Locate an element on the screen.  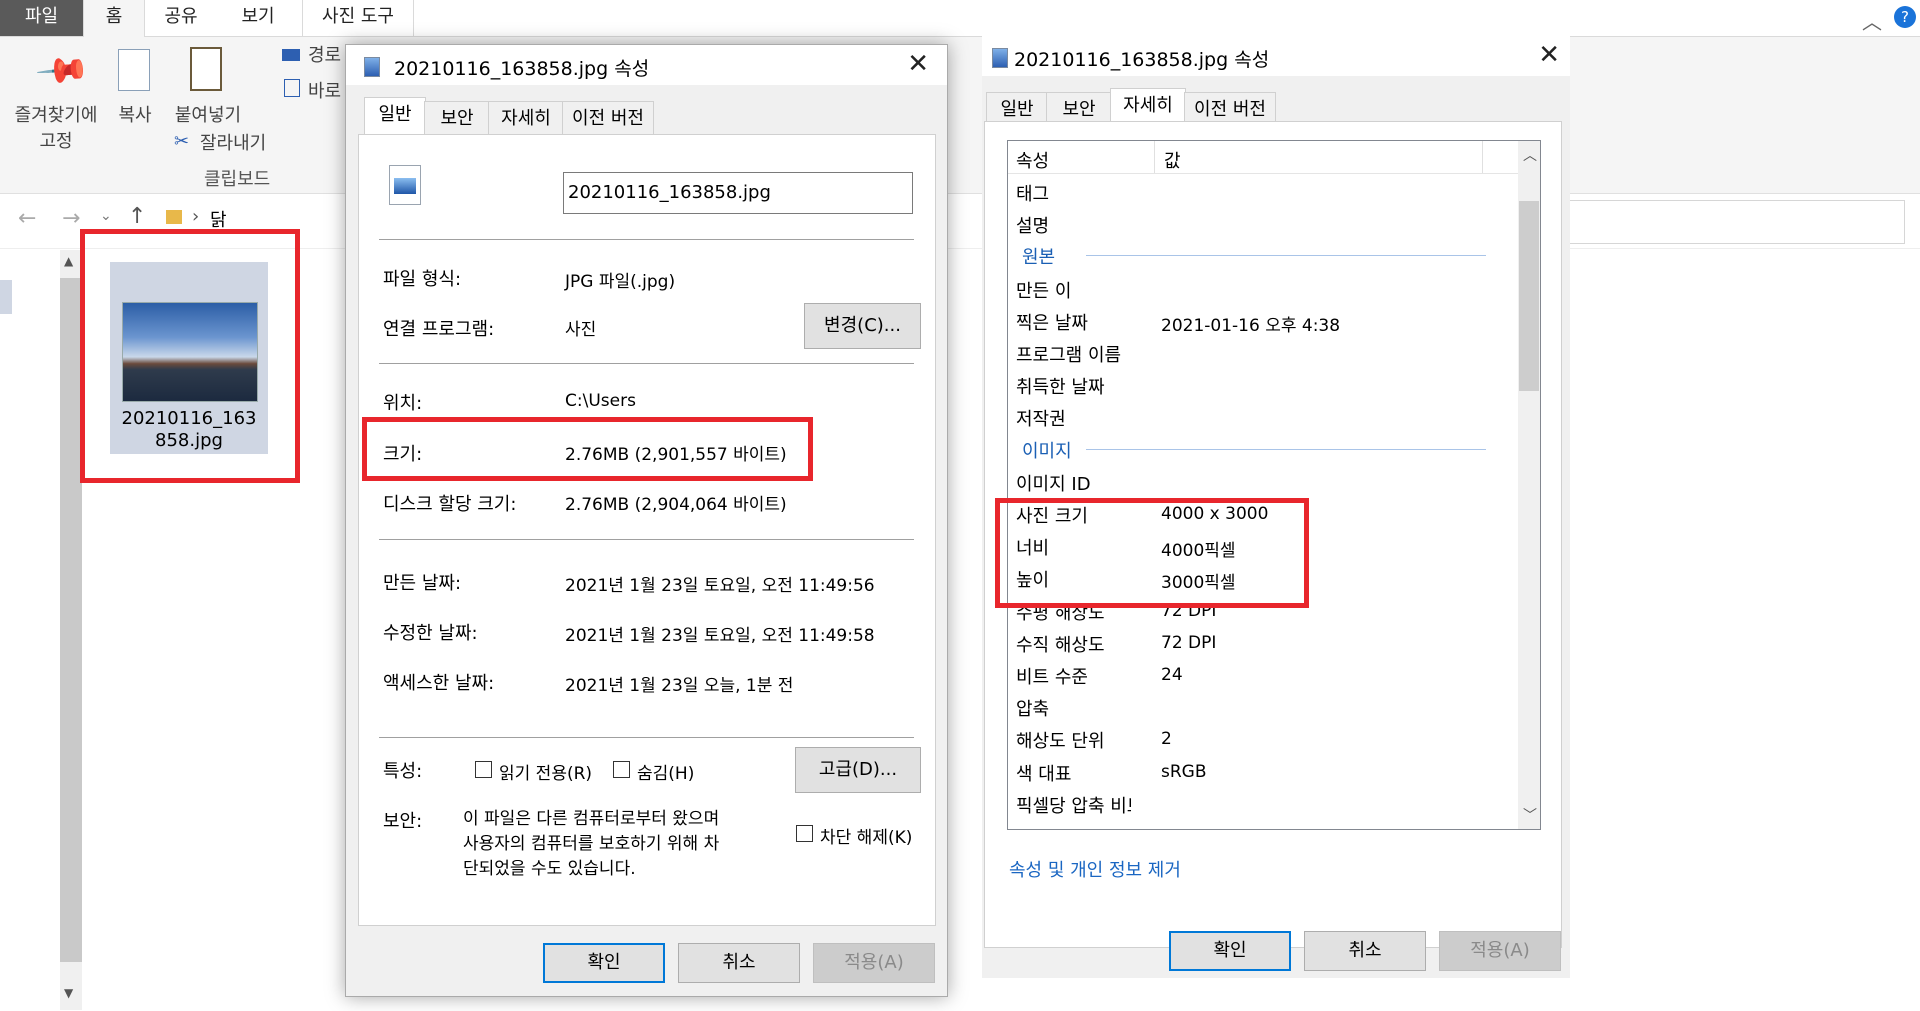
property-name: 수직 해상도 is located at coordinates (1060, 645).